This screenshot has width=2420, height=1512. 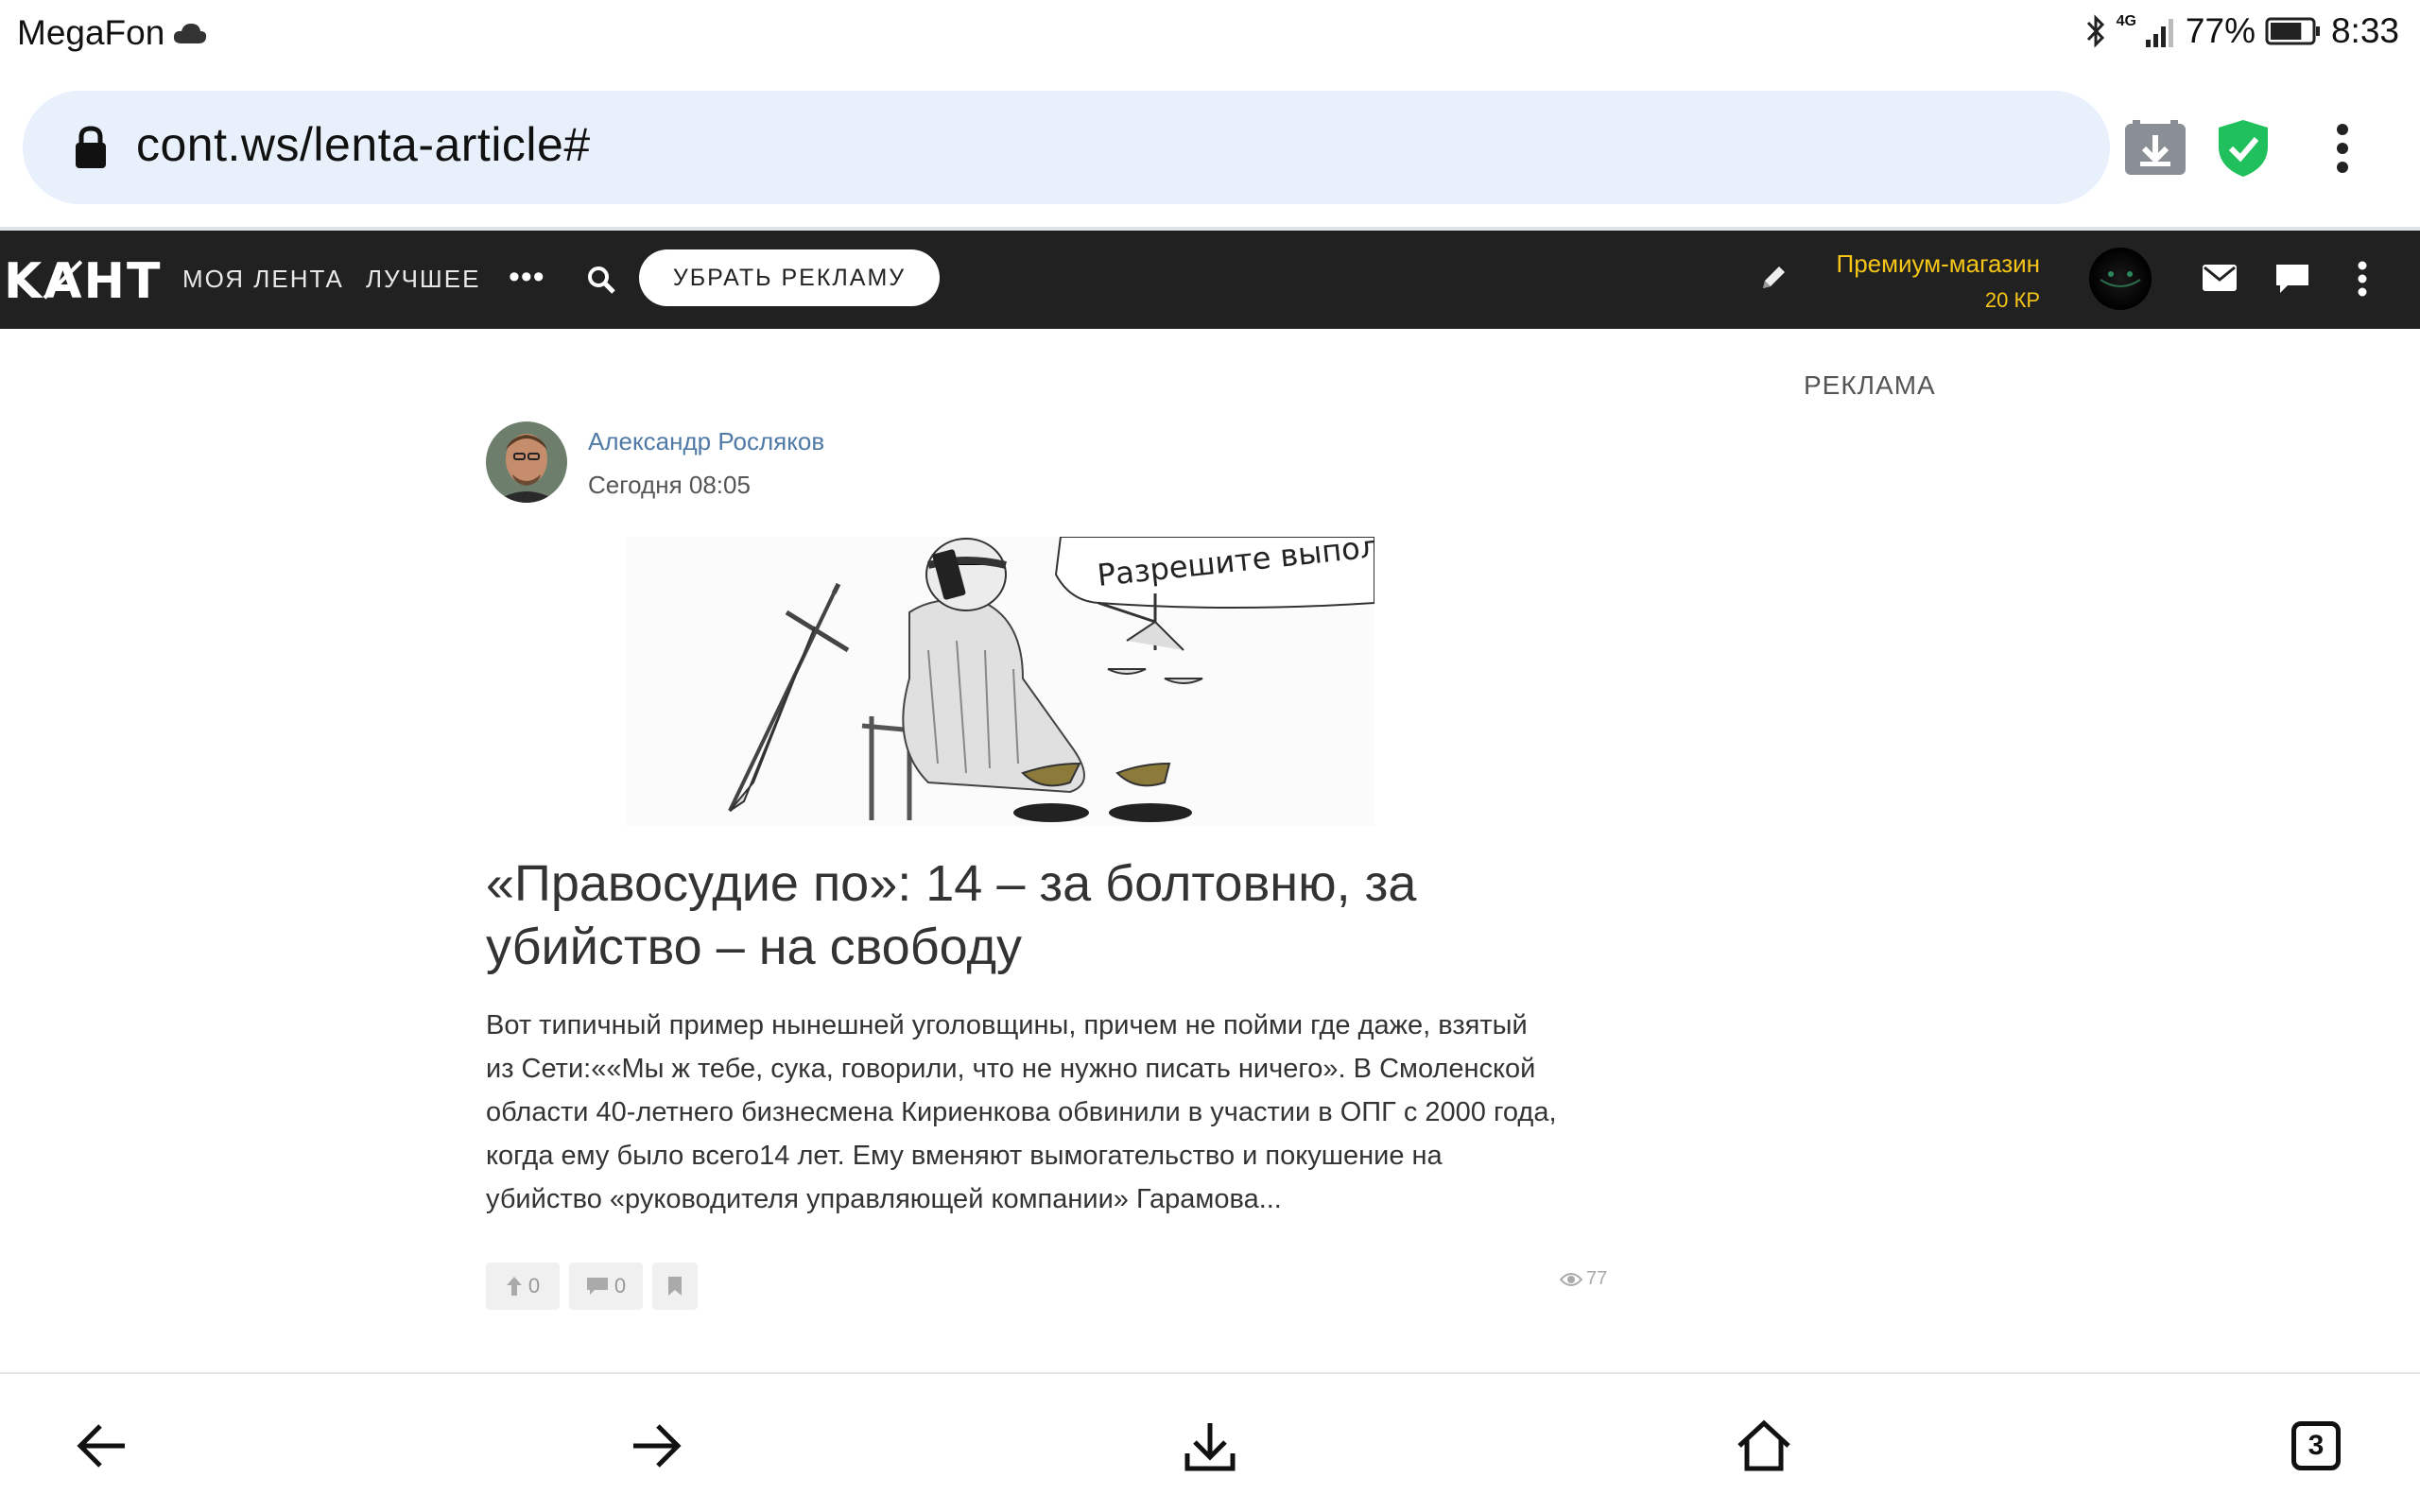 What do you see at coordinates (523, 1286) in the screenshot?
I see `upvote-button: 0` at bounding box center [523, 1286].